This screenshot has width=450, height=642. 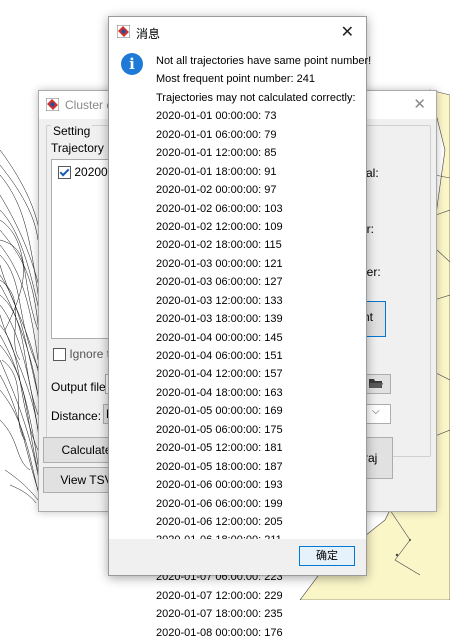 I want to click on dialog-titlebar: 消息 ✕, so click(x=237, y=32).